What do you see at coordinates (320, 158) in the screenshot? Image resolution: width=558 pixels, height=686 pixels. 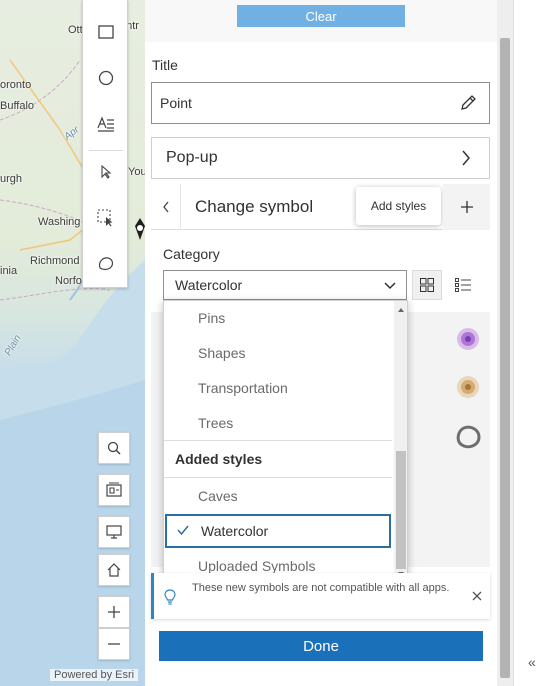 I see `popup-row: Pop-up` at bounding box center [320, 158].